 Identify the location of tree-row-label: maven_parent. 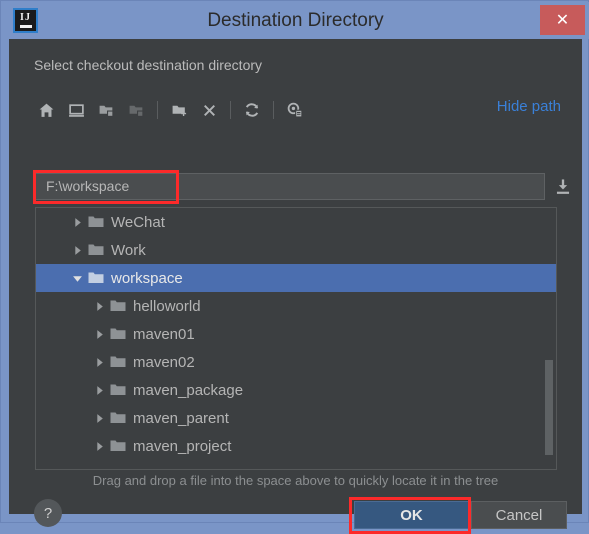
(181, 418).